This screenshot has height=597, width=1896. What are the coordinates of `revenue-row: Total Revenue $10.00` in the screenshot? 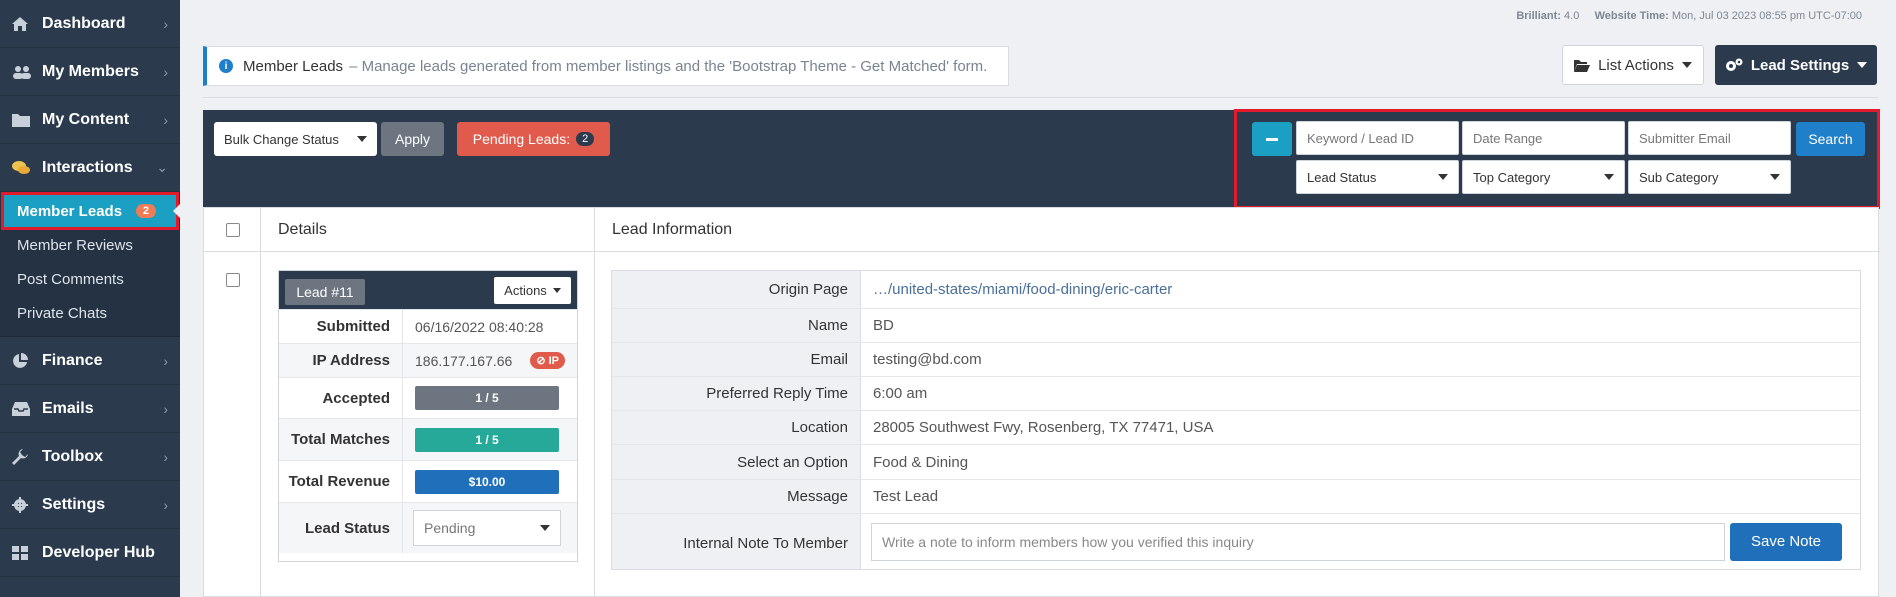 It's located at (428, 481).